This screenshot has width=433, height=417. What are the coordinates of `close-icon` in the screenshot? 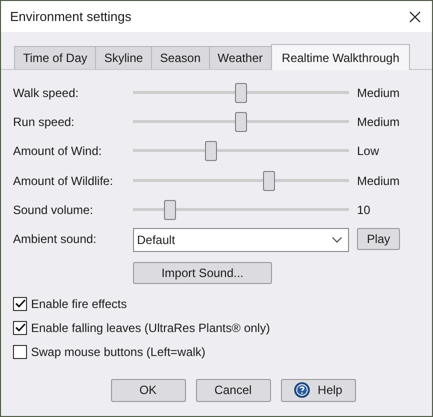 It's located at (415, 16).